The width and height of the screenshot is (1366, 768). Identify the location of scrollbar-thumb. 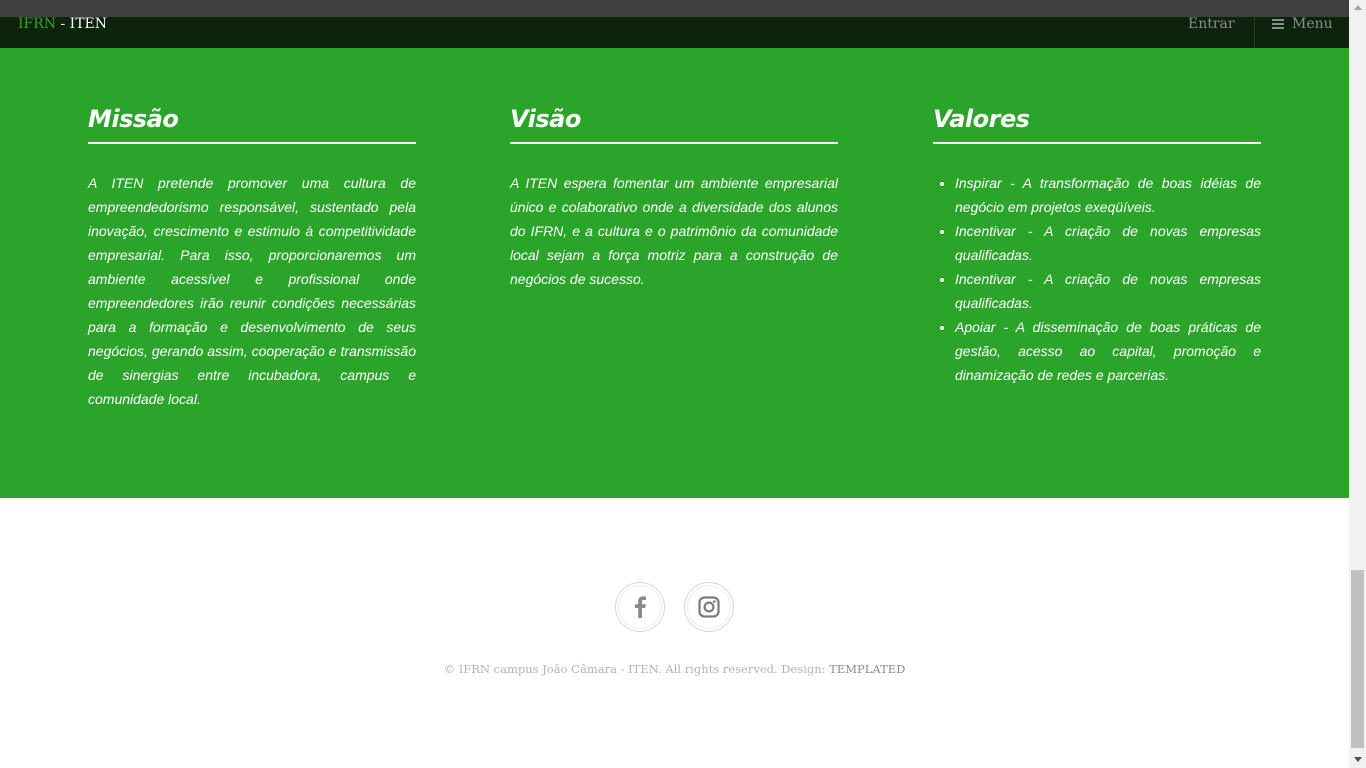
(1357, 659).